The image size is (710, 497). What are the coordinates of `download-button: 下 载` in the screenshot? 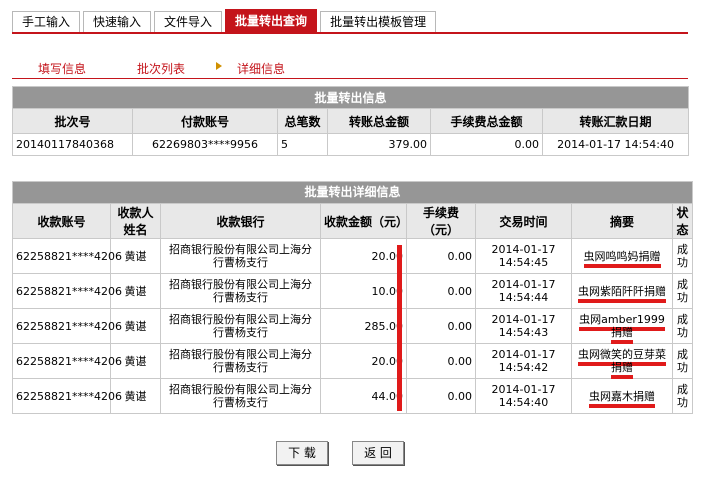 It's located at (302, 453).